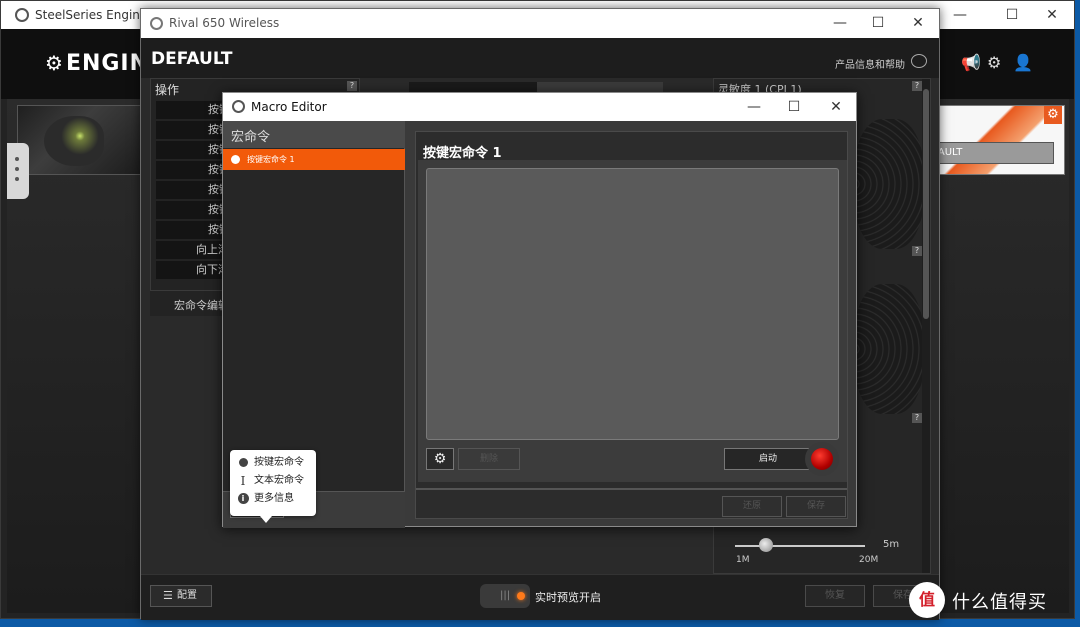 This screenshot has height=627, width=1080. What do you see at coordinates (794, 107) in the screenshot?
I see `macro-maximize-button: ☐` at bounding box center [794, 107].